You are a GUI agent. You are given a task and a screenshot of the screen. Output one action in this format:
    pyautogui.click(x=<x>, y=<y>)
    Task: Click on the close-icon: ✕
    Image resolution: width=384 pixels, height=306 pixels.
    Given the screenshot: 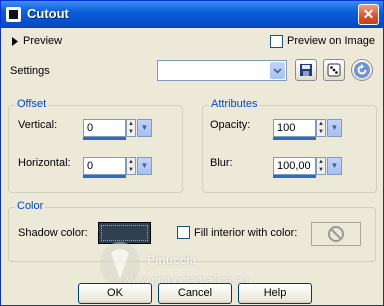 What is the action you would take?
    pyautogui.click(x=368, y=14)
    